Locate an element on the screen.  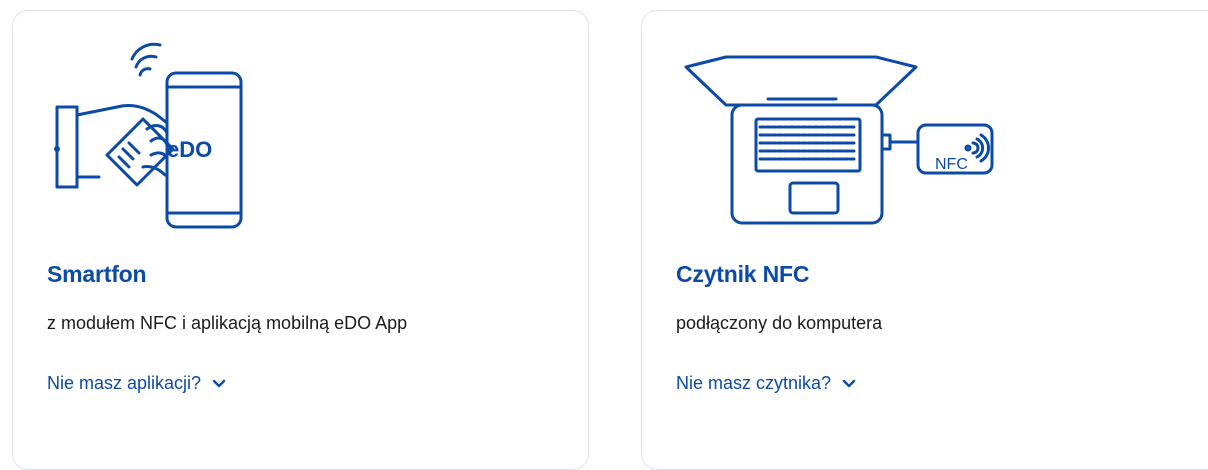
svg-text: eDO is located at coordinates (189, 149).